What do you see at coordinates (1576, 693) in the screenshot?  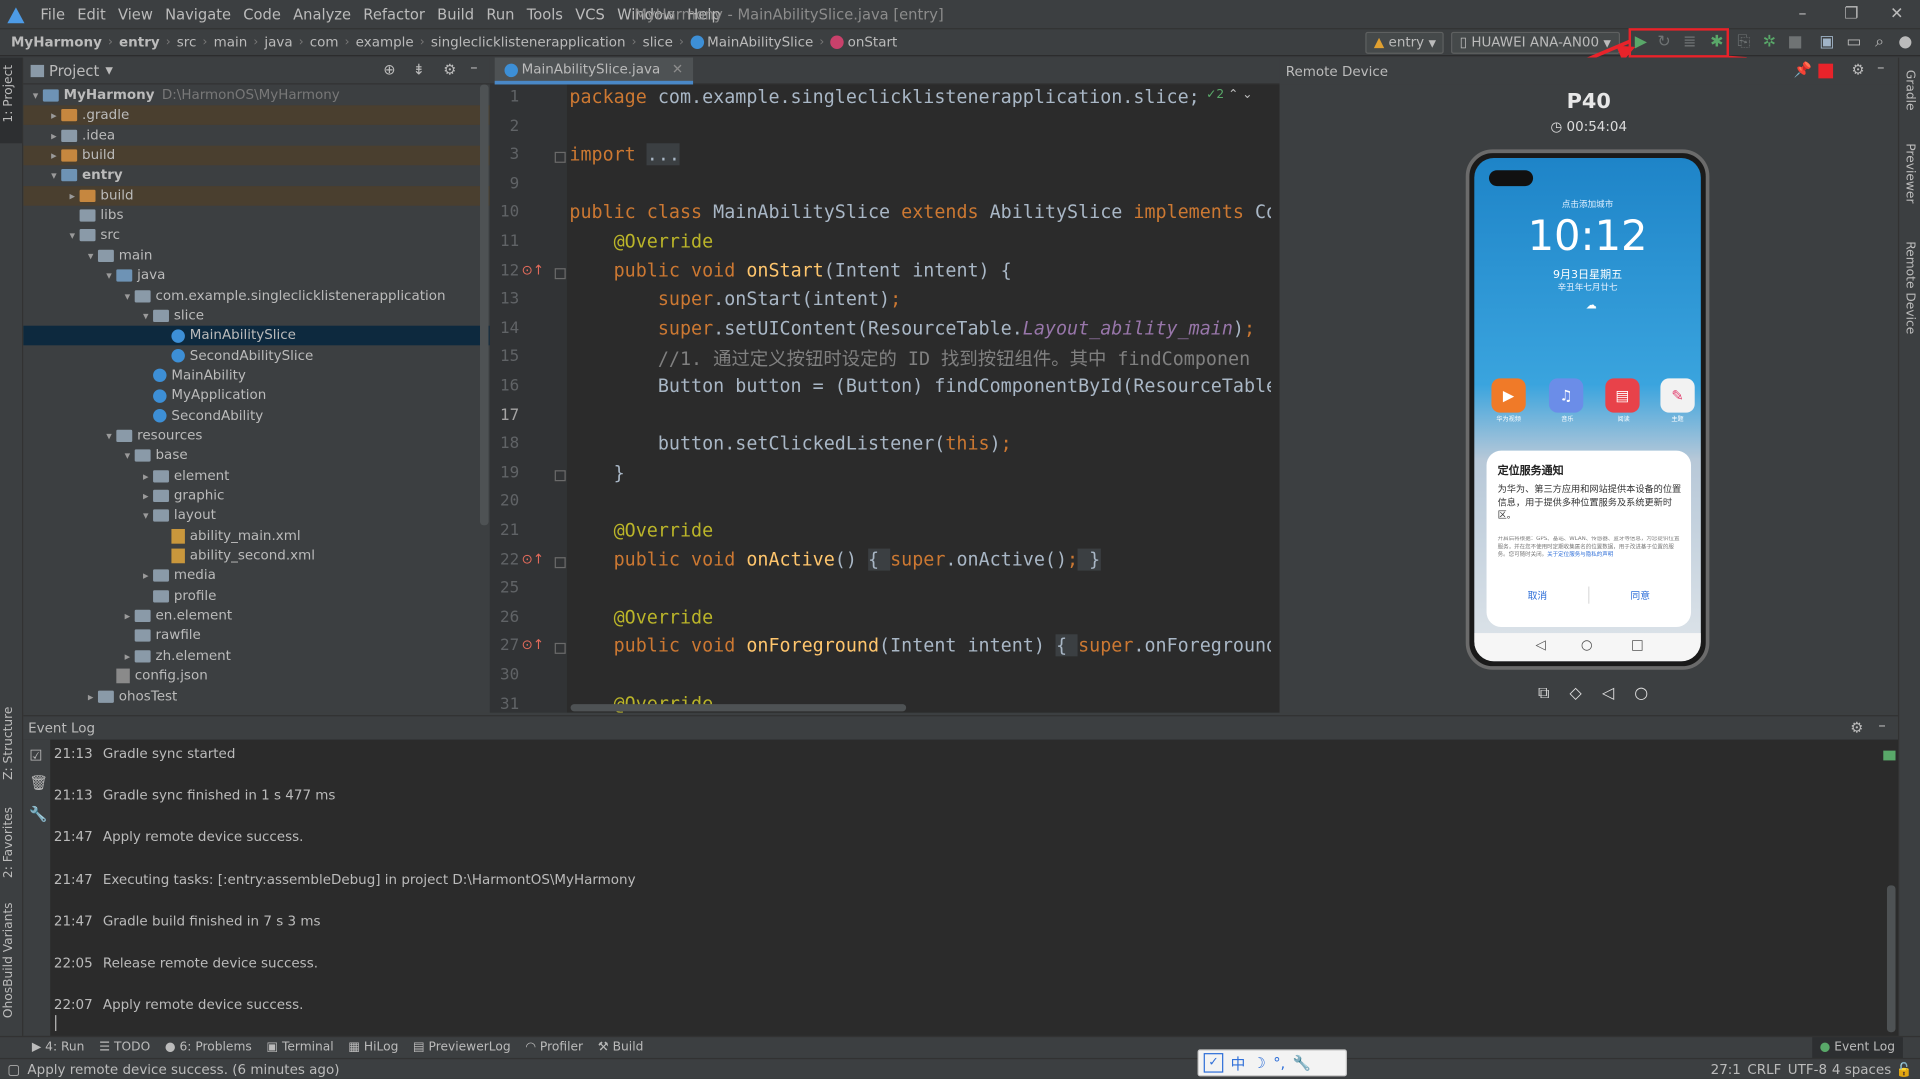 I see `rotate-icon: ◇` at bounding box center [1576, 693].